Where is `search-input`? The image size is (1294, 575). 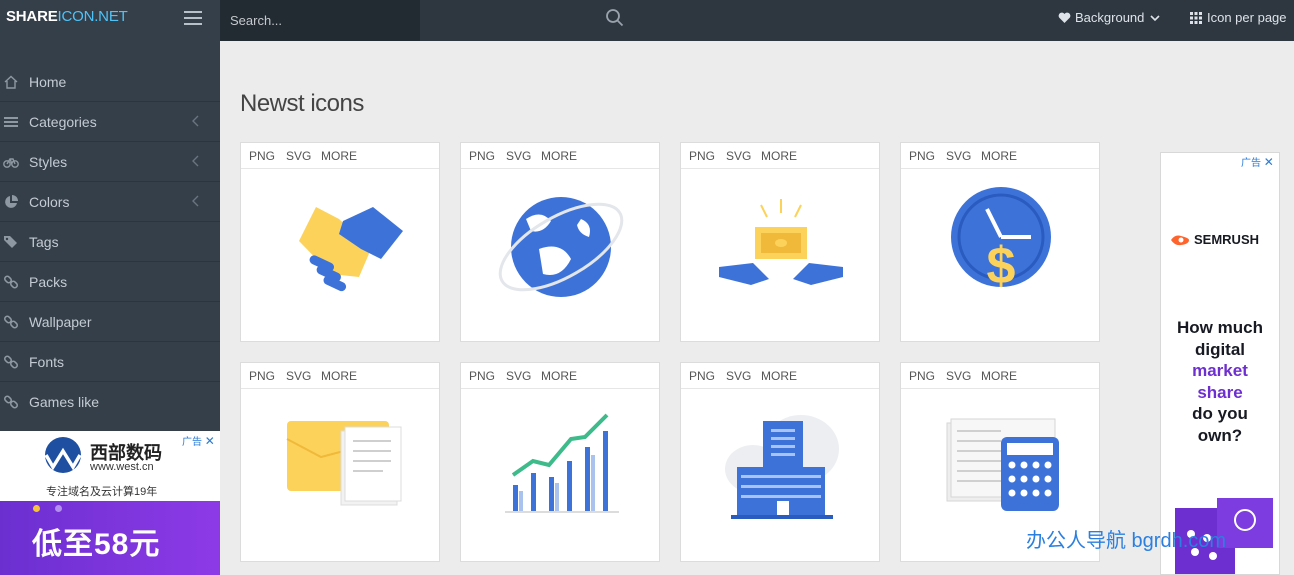
search-input is located at coordinates (305, 20).